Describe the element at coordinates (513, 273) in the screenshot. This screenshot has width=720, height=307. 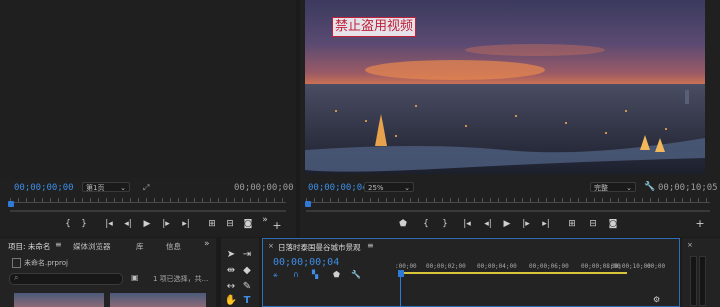
I see `in-out-range-bar` at that location.